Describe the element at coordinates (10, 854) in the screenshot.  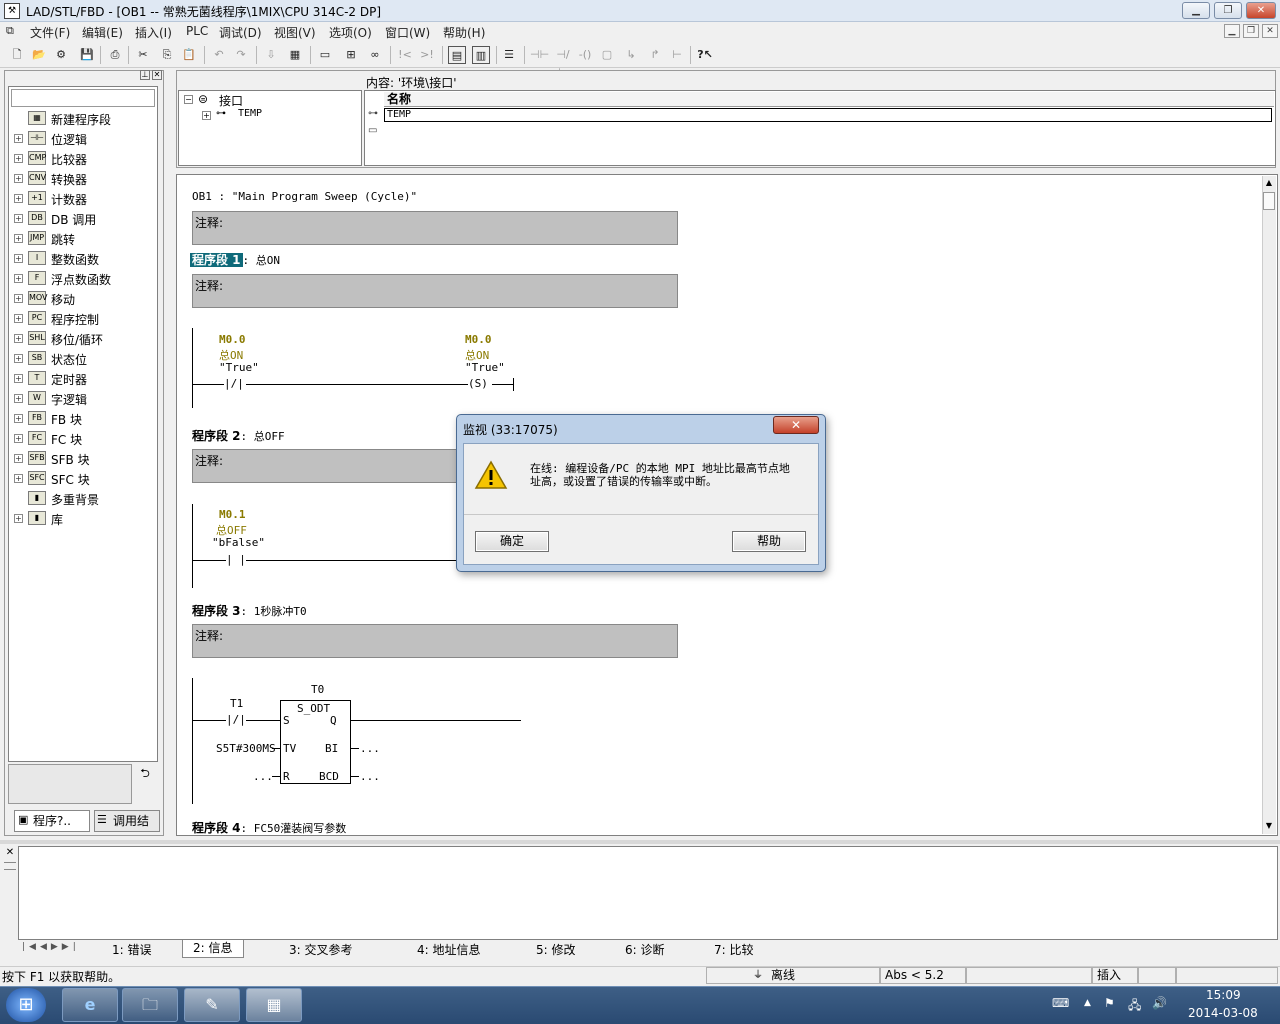
I see `output-close-icon: ✕` at that location.